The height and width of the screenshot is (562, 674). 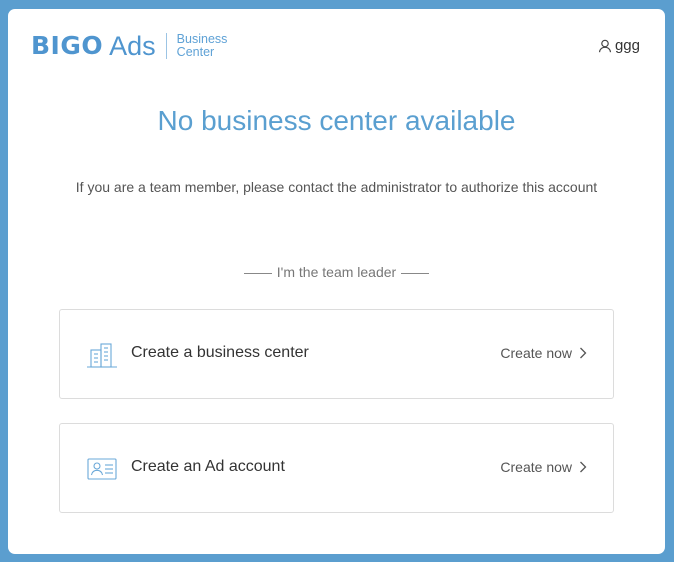 I want to click on user-icon, so click(x=605, y=45).